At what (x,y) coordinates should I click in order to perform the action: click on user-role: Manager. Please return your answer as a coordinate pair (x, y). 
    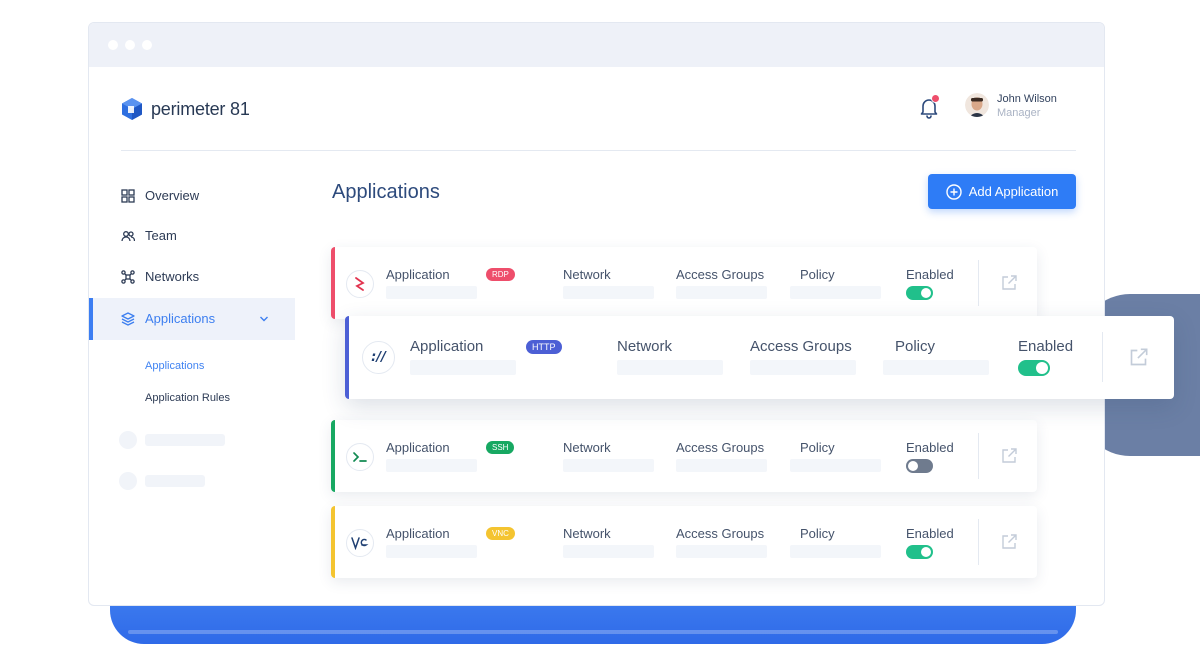
    Looking at the image, I should click on (1019, 113).